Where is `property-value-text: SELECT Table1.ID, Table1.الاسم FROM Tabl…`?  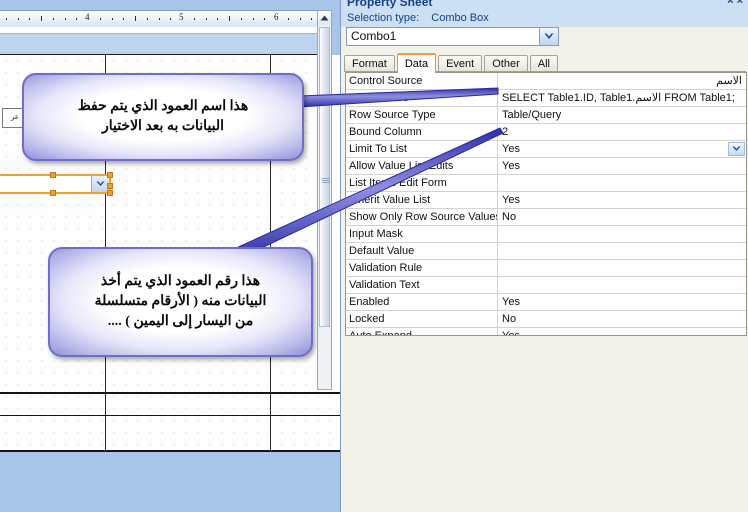
property-value-text: SELECT Table1.ID, Table1.الاسم FROM Tabl… is located at coordinates (618, 98).